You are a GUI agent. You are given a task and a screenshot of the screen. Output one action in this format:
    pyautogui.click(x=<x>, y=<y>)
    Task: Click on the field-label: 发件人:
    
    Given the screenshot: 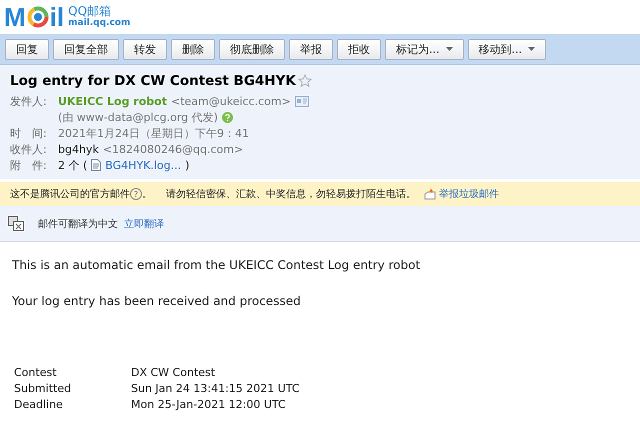 What is the action you would take?
    pyautogui.click(x=29, y=101)
    